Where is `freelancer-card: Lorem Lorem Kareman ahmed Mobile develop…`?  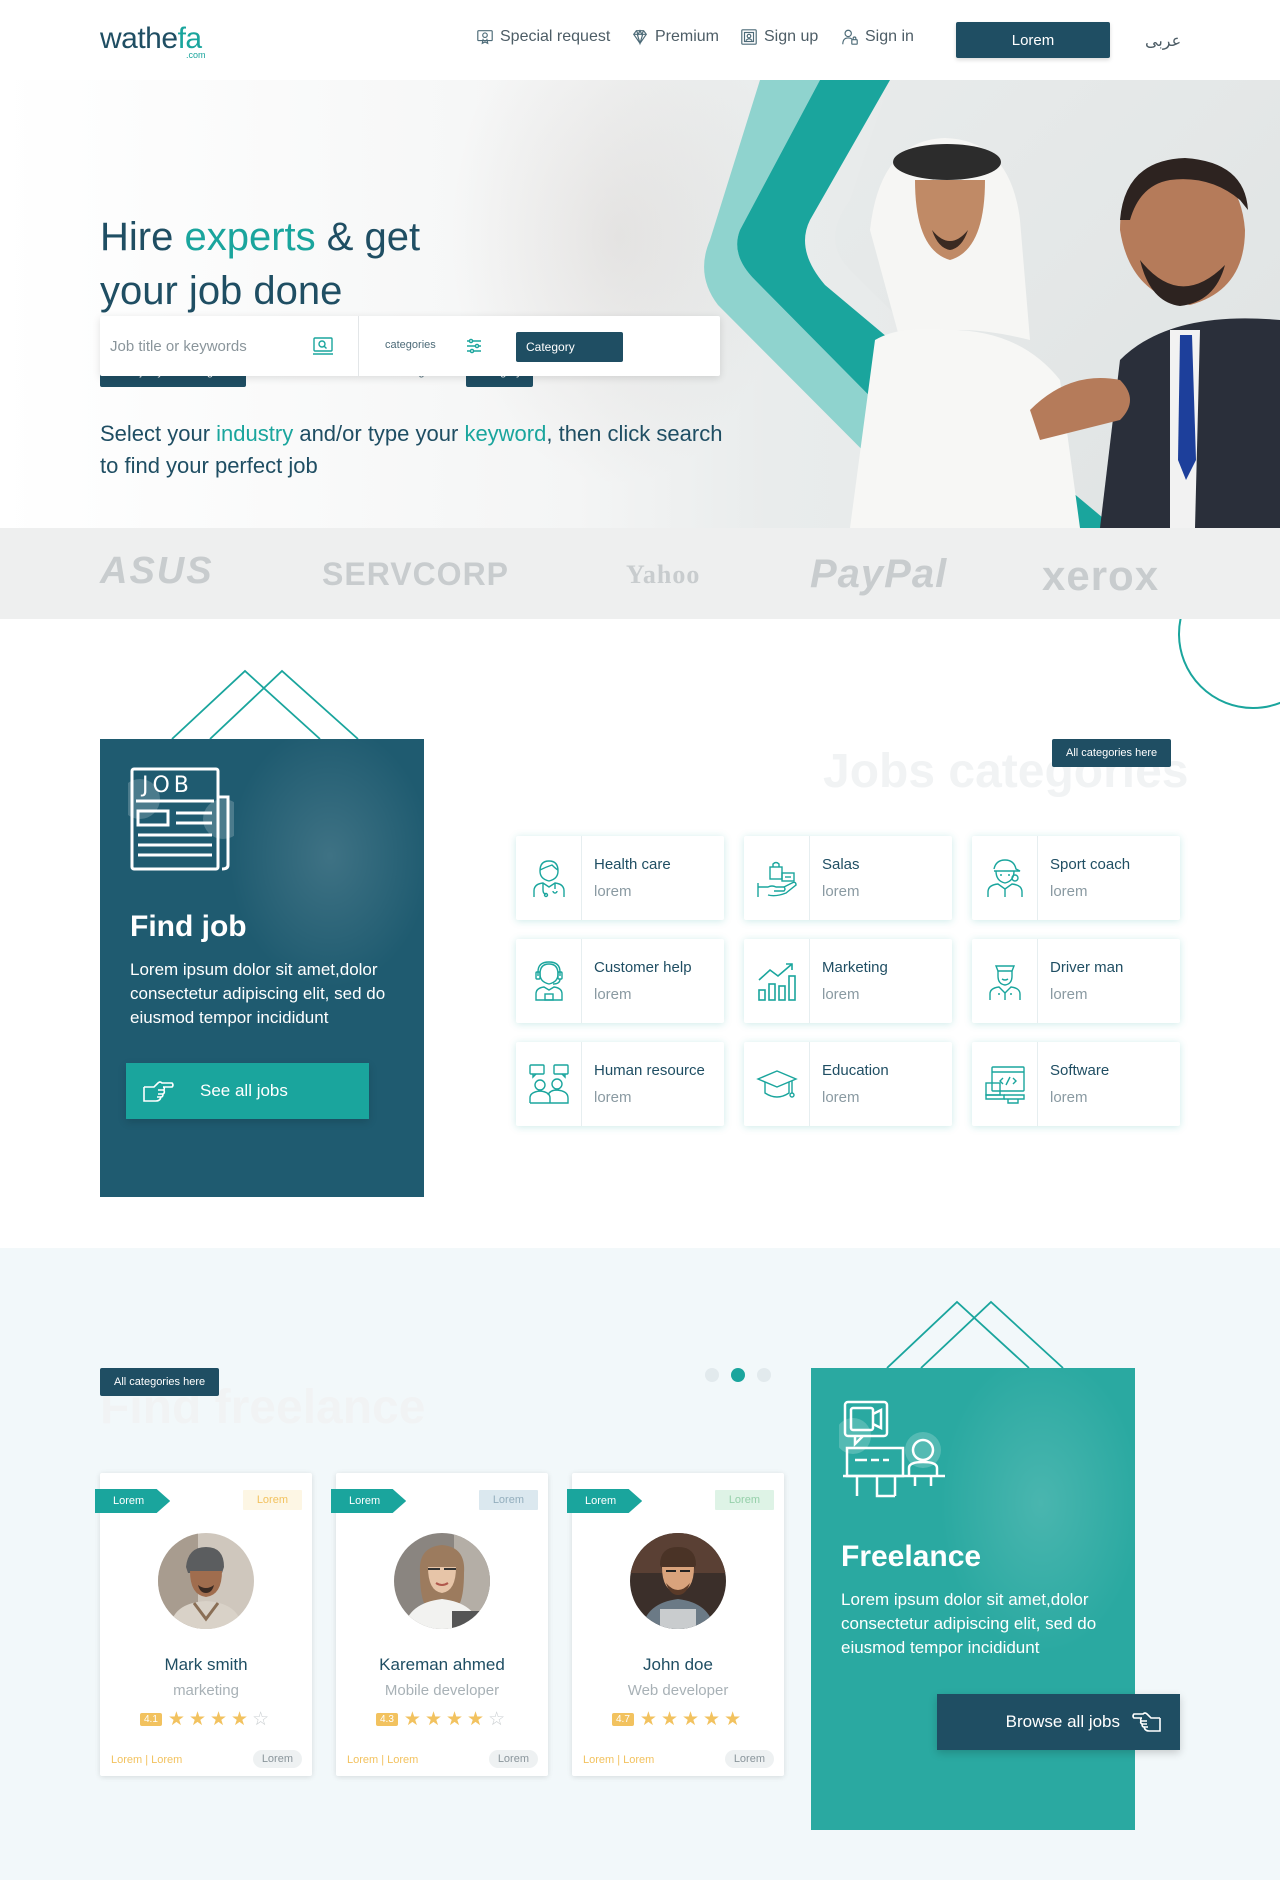
freelancer-card: Lorem Lorem Kareman ahmed Mobile develop… is located at coordinates (439, 1624).